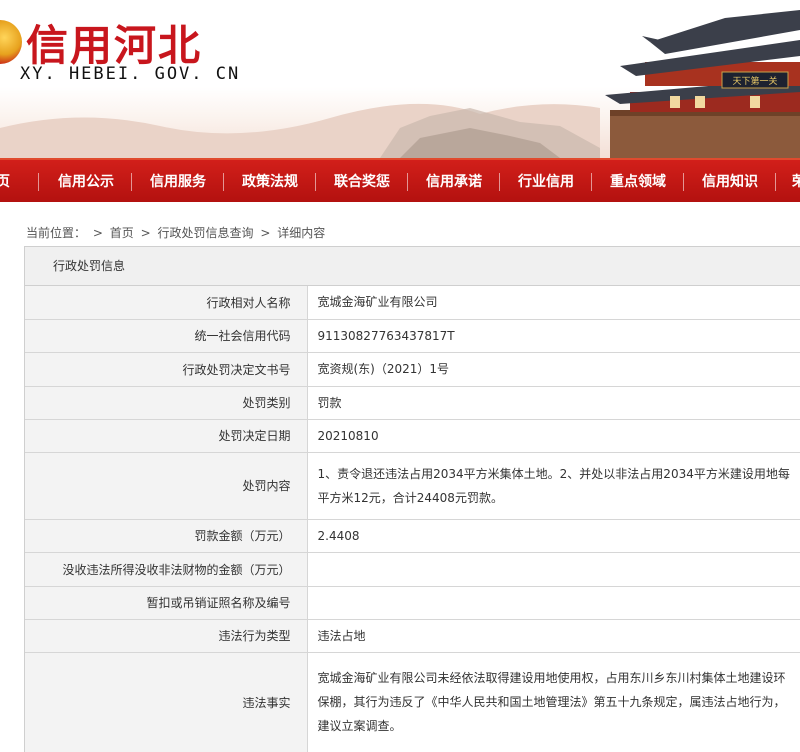  What do you see at coordinates (11, 42) in the screenshot?
I see `logo-emblem-icon` at bounding box center [11, 42].